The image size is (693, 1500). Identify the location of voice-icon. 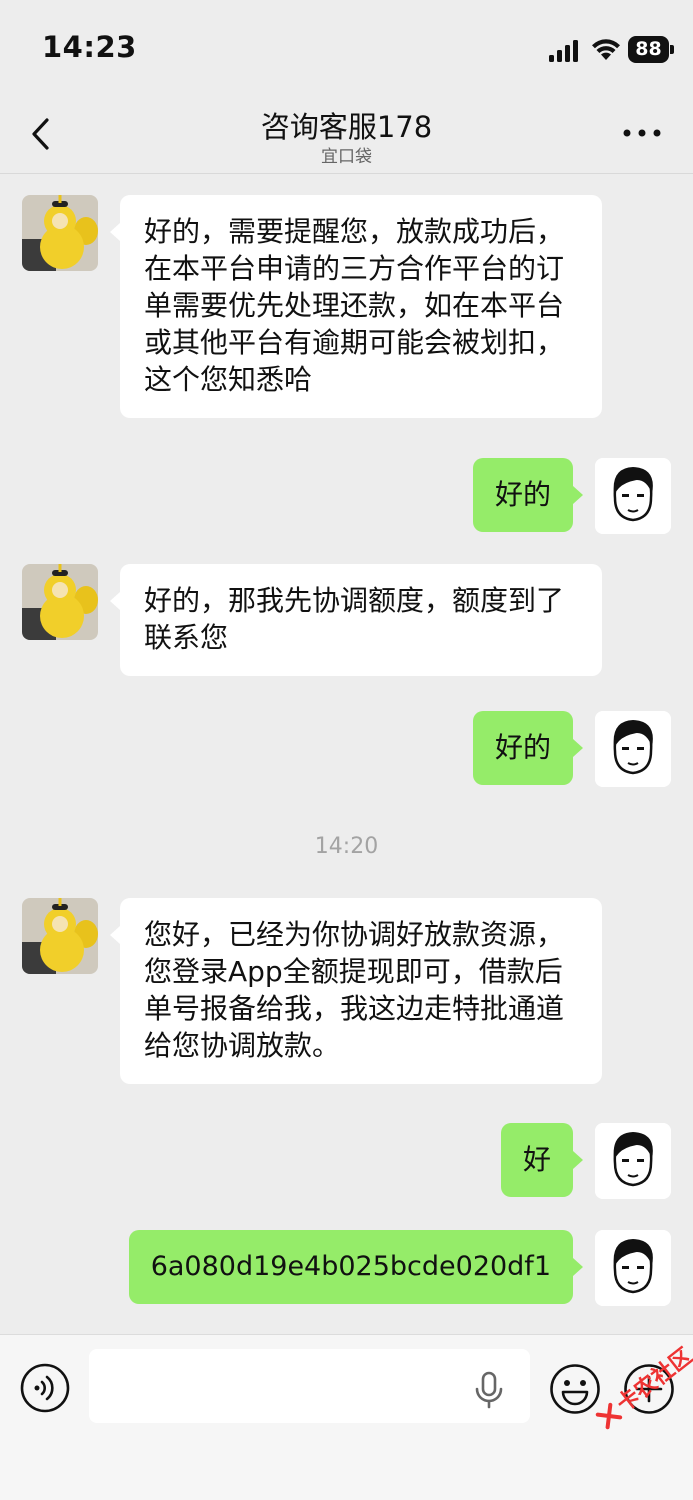
(45, 1388).